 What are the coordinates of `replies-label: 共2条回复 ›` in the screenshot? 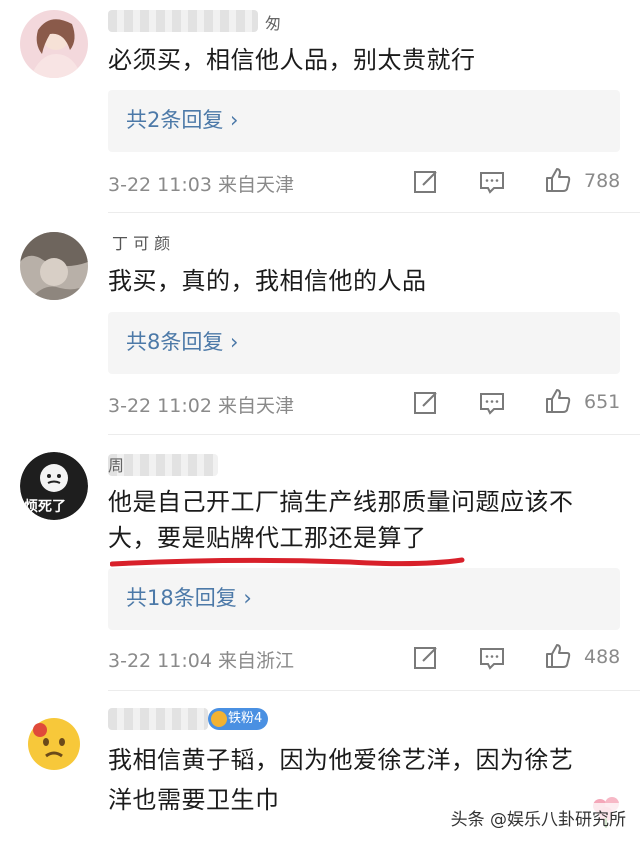 It's located at (182, 120).